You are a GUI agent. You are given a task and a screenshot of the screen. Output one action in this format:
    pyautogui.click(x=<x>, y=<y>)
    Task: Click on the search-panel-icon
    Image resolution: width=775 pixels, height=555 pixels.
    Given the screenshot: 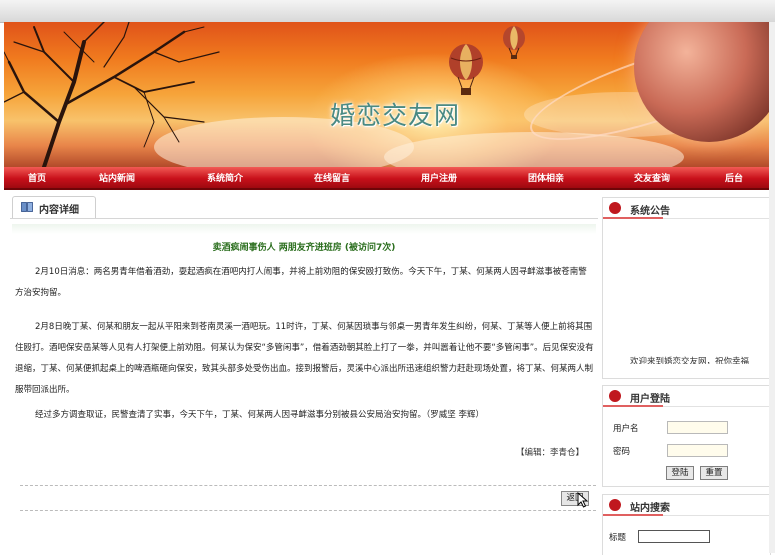 What is the action you would take?
    pyautogui.click(x=615, y=505)
    